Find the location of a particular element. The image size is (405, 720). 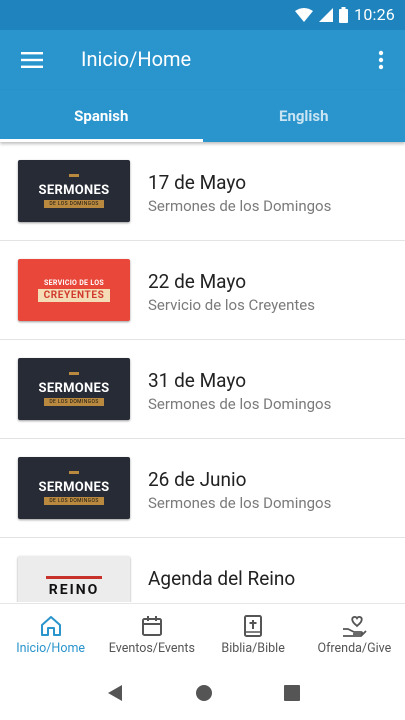

back-icon is located at coordinates (115, 693).